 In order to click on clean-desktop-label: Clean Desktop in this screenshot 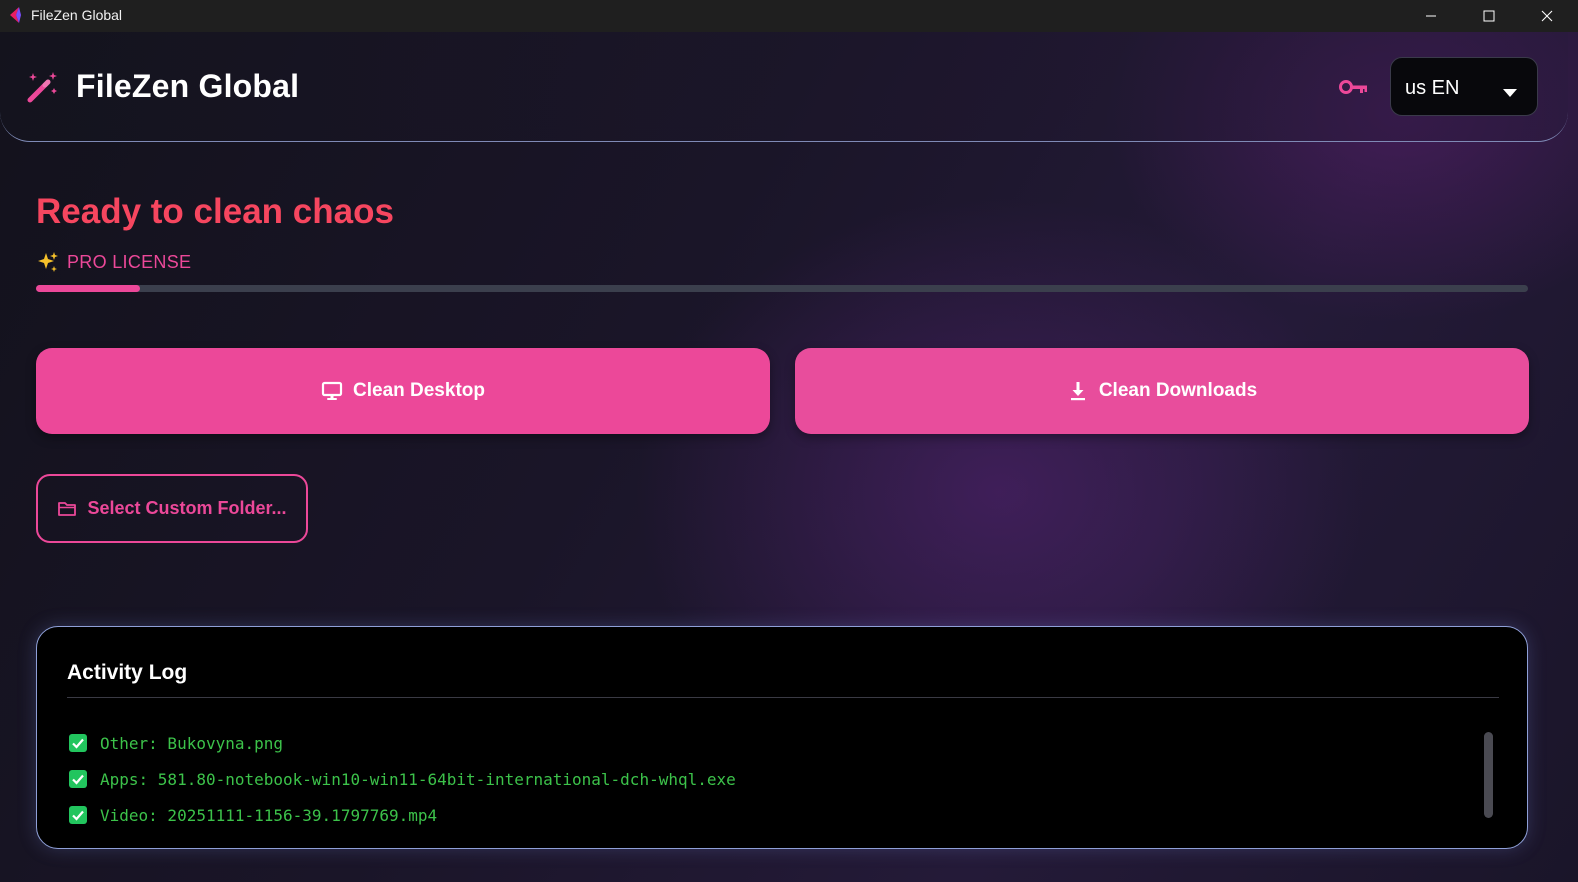, I will do `click(419, 390)`.